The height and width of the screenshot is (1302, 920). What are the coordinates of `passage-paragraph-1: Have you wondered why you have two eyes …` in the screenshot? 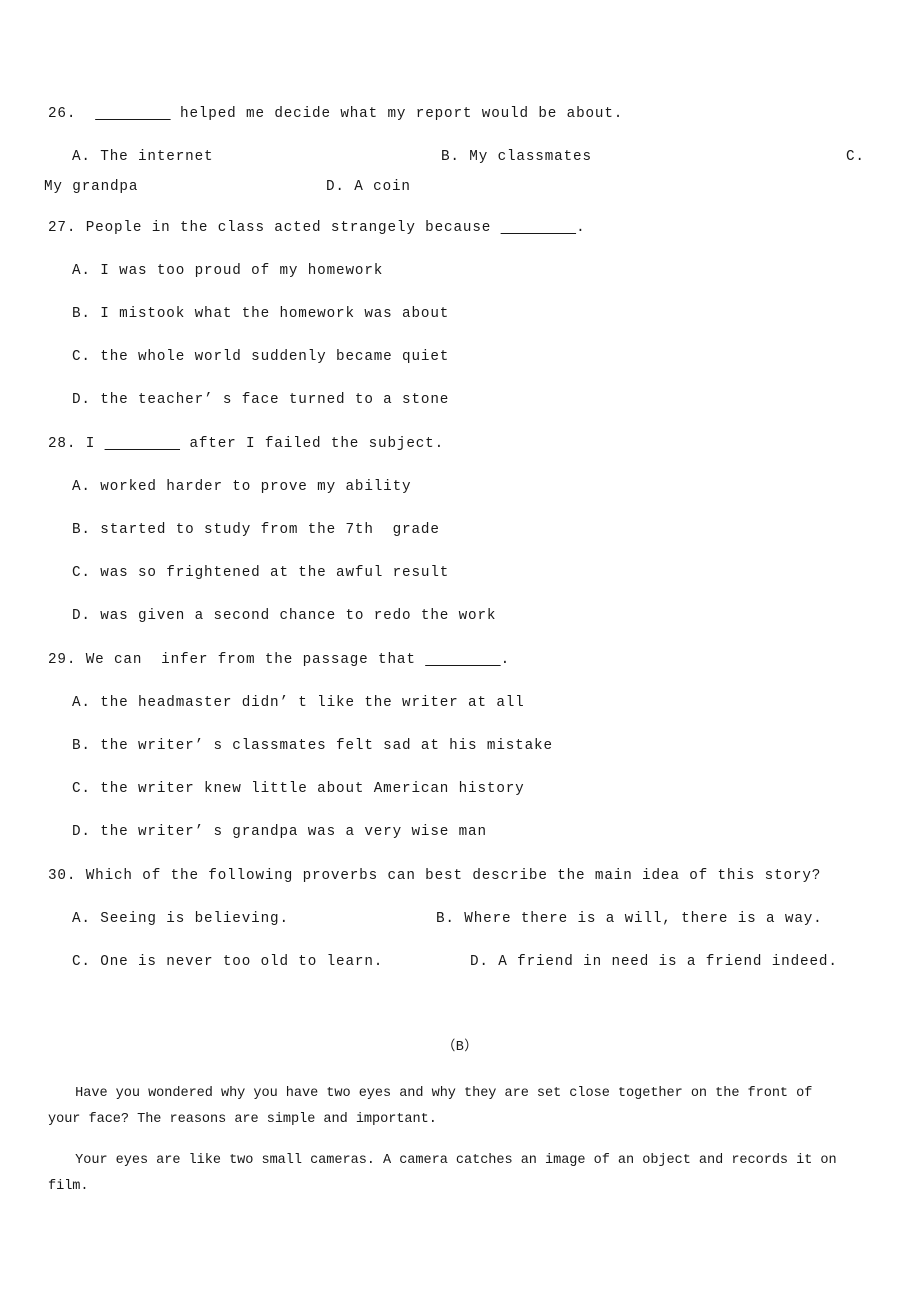 It's located at (430, 1106).